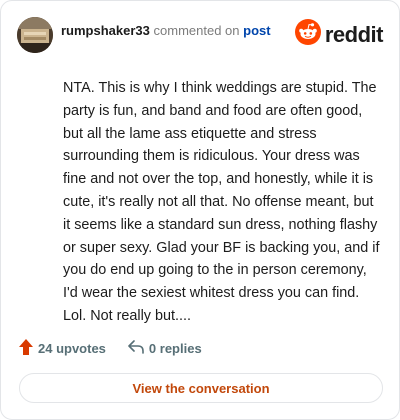  I want to click on commented-on-text: commented on, so click(196, 30).